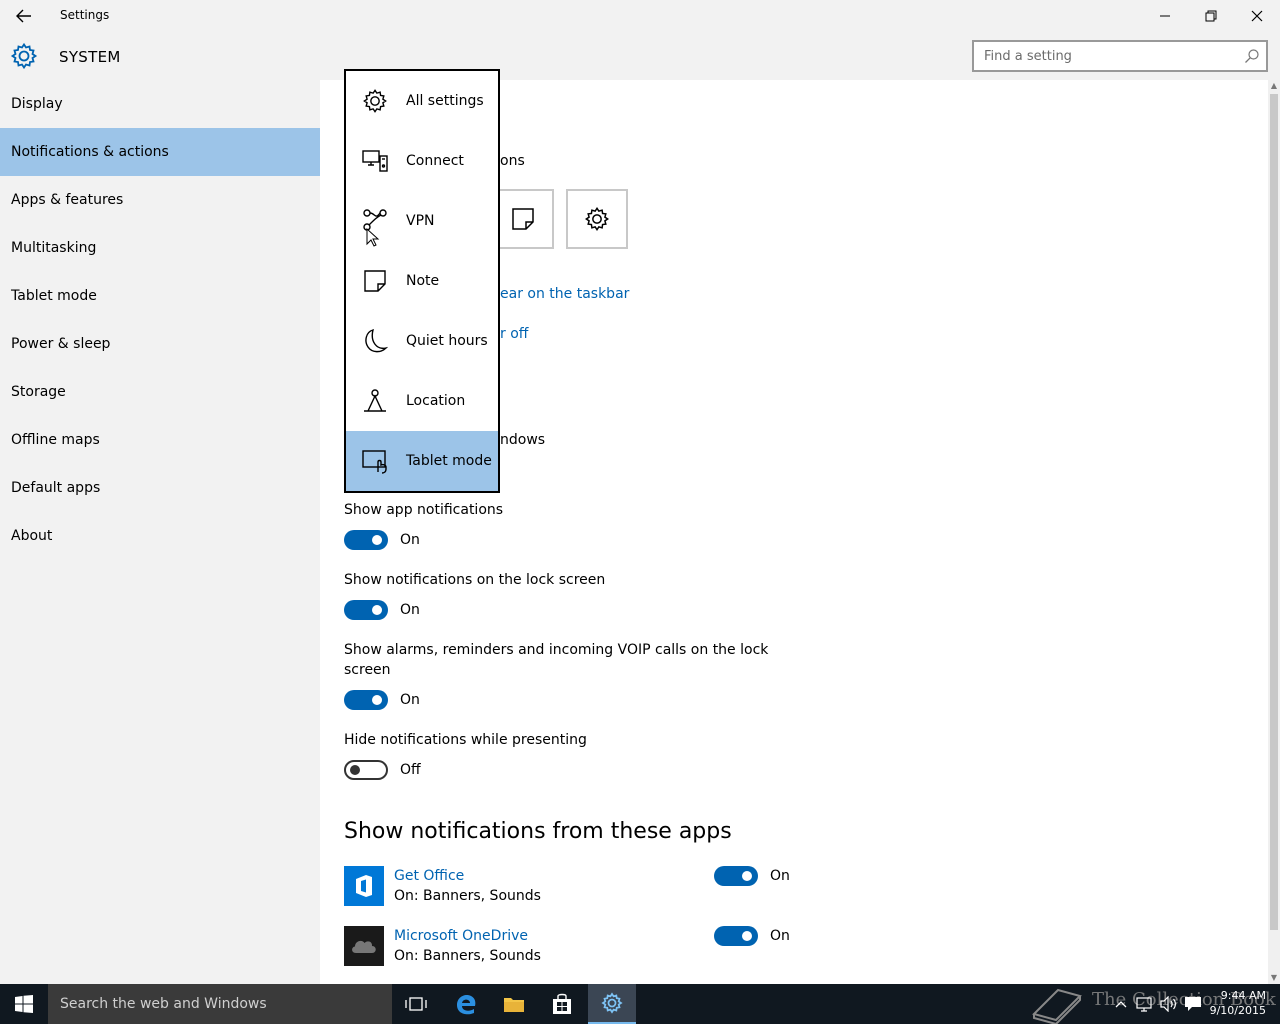 Image resolution: width=1280 pixels, height=1024 pixels. What do you see at coordinates (160, 200) in the screenshot?
I see `sidebar-item-apps-features: Apps & features` at bounding box center [160, 200].